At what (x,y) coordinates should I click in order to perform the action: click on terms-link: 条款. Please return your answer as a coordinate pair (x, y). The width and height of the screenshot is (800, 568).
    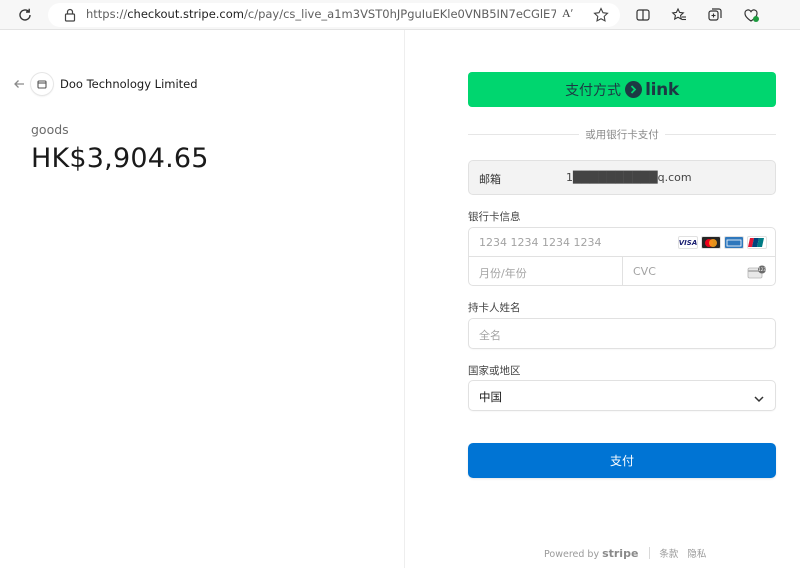
    Looking at the image, I should click on (668, 553).